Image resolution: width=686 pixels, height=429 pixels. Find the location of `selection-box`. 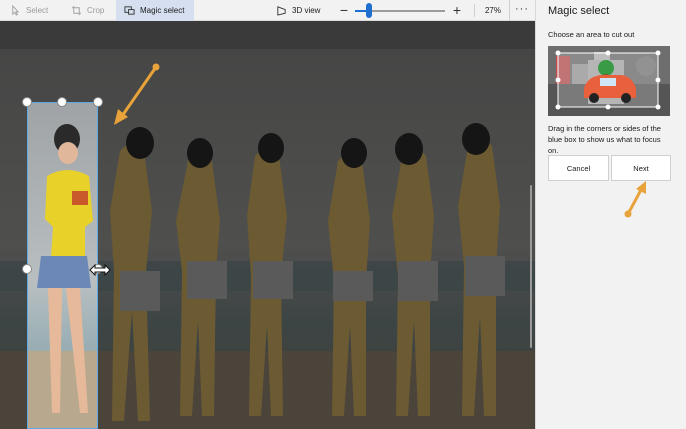

selection-box is located at coordinates (62, 265).